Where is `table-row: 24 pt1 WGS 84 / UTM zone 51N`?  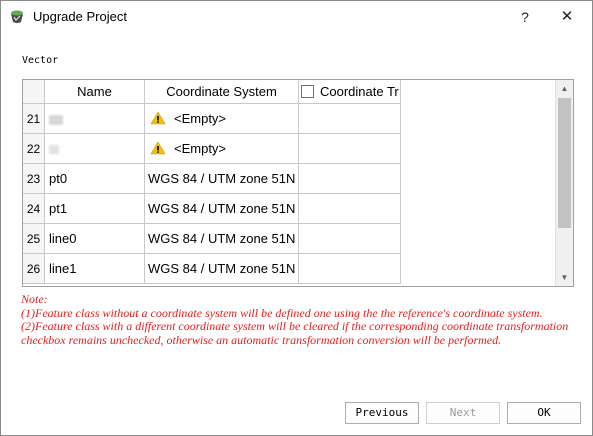
table-row: 24 pt1 WGS 84 / UTM zone 51N is located at coordinates (212, 209).